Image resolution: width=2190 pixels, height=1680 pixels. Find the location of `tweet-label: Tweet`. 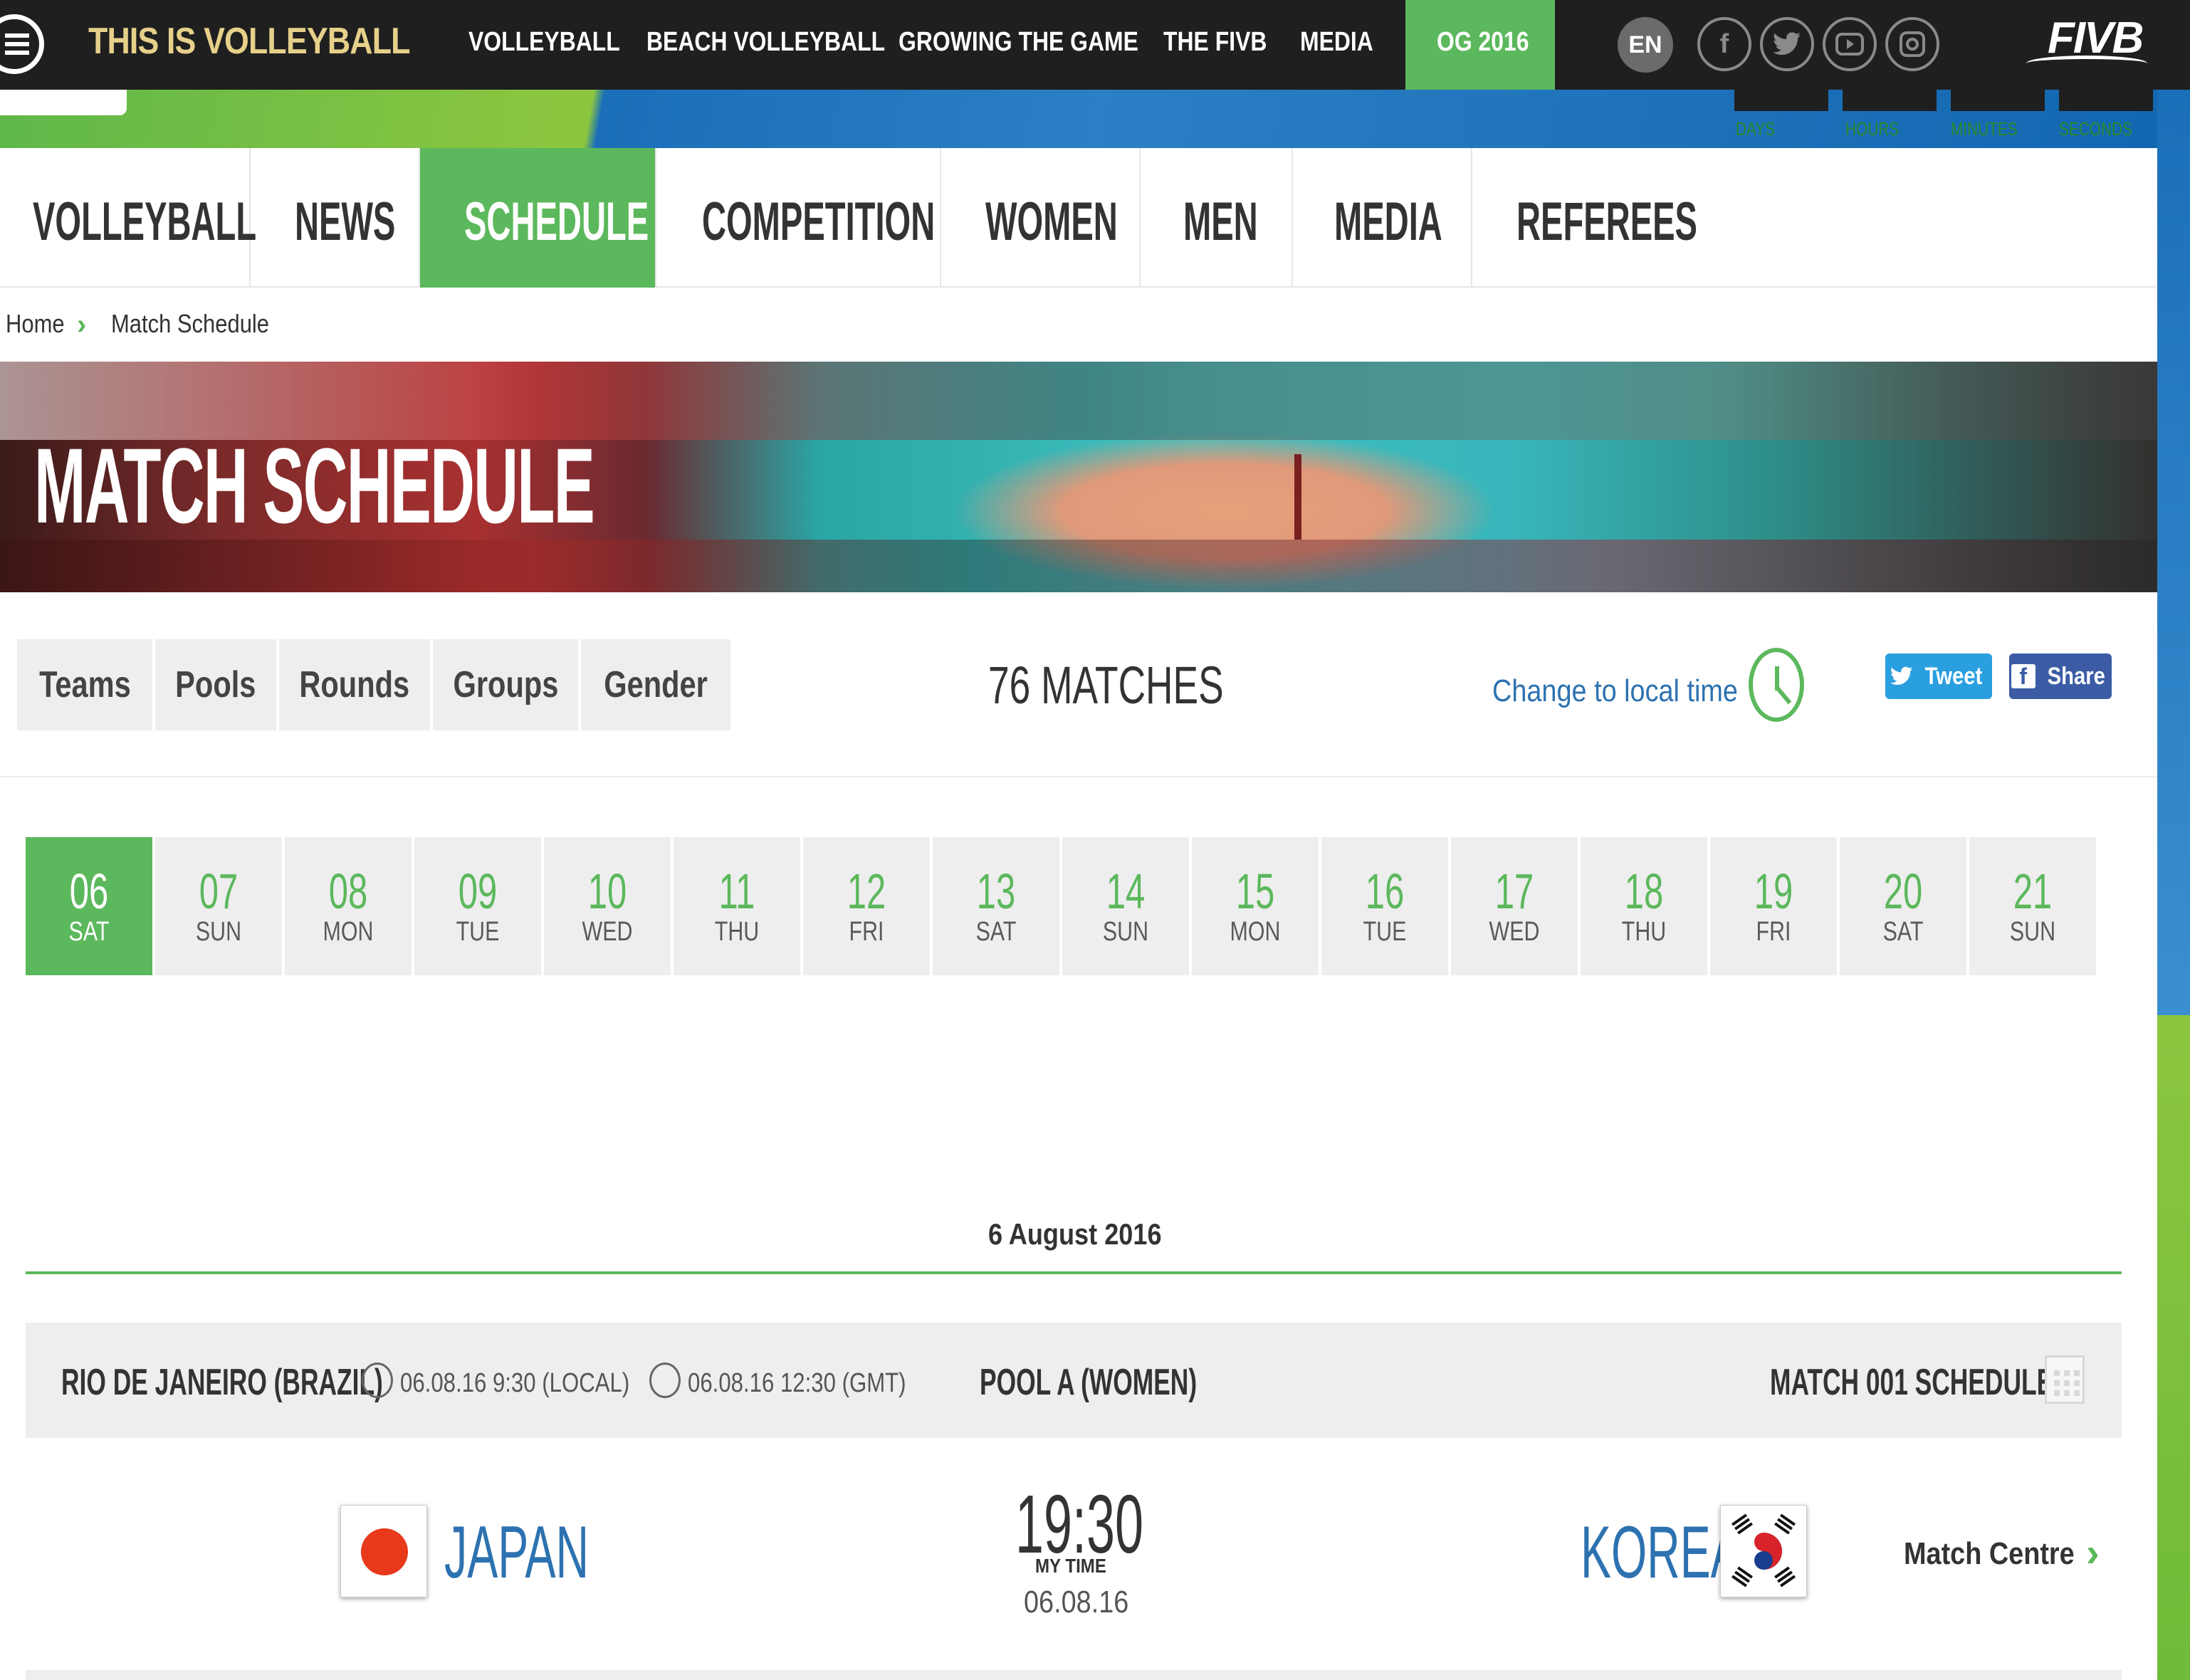

tweet-label: Tweet is located at coordinates (1954, 677).